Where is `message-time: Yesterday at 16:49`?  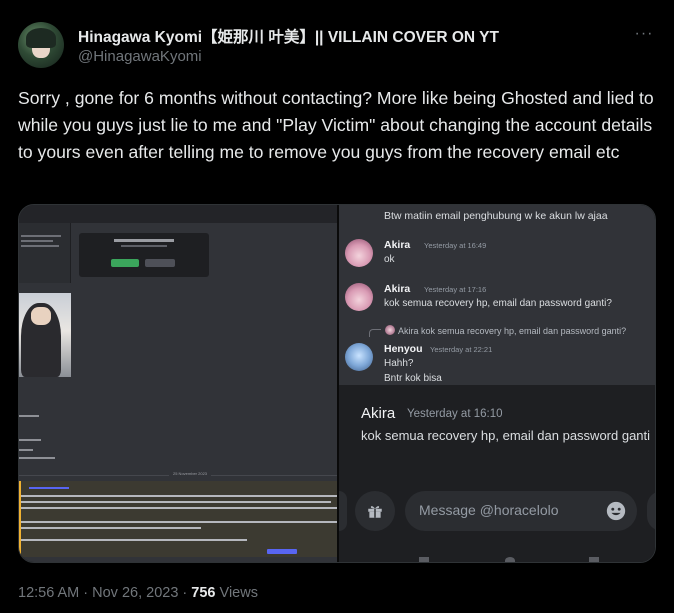
message-time: Yesterday at 16:49 is located at coordinates (455, 245).